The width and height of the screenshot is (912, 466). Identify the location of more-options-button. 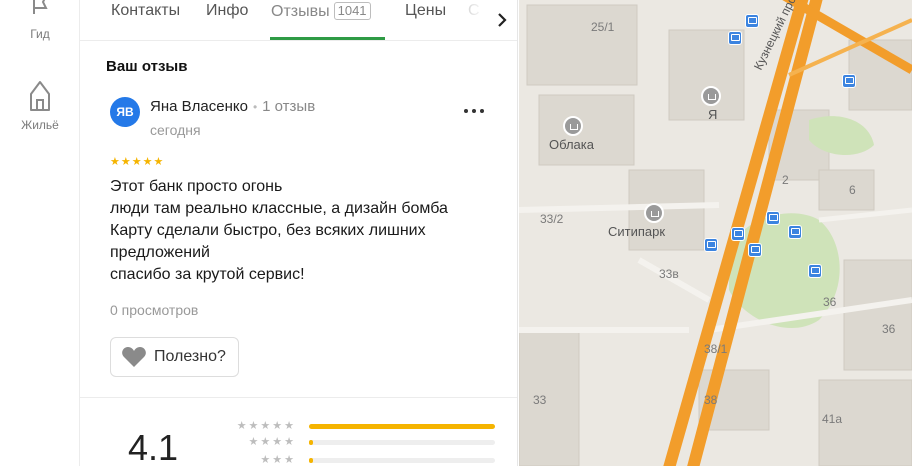
(474, 111).